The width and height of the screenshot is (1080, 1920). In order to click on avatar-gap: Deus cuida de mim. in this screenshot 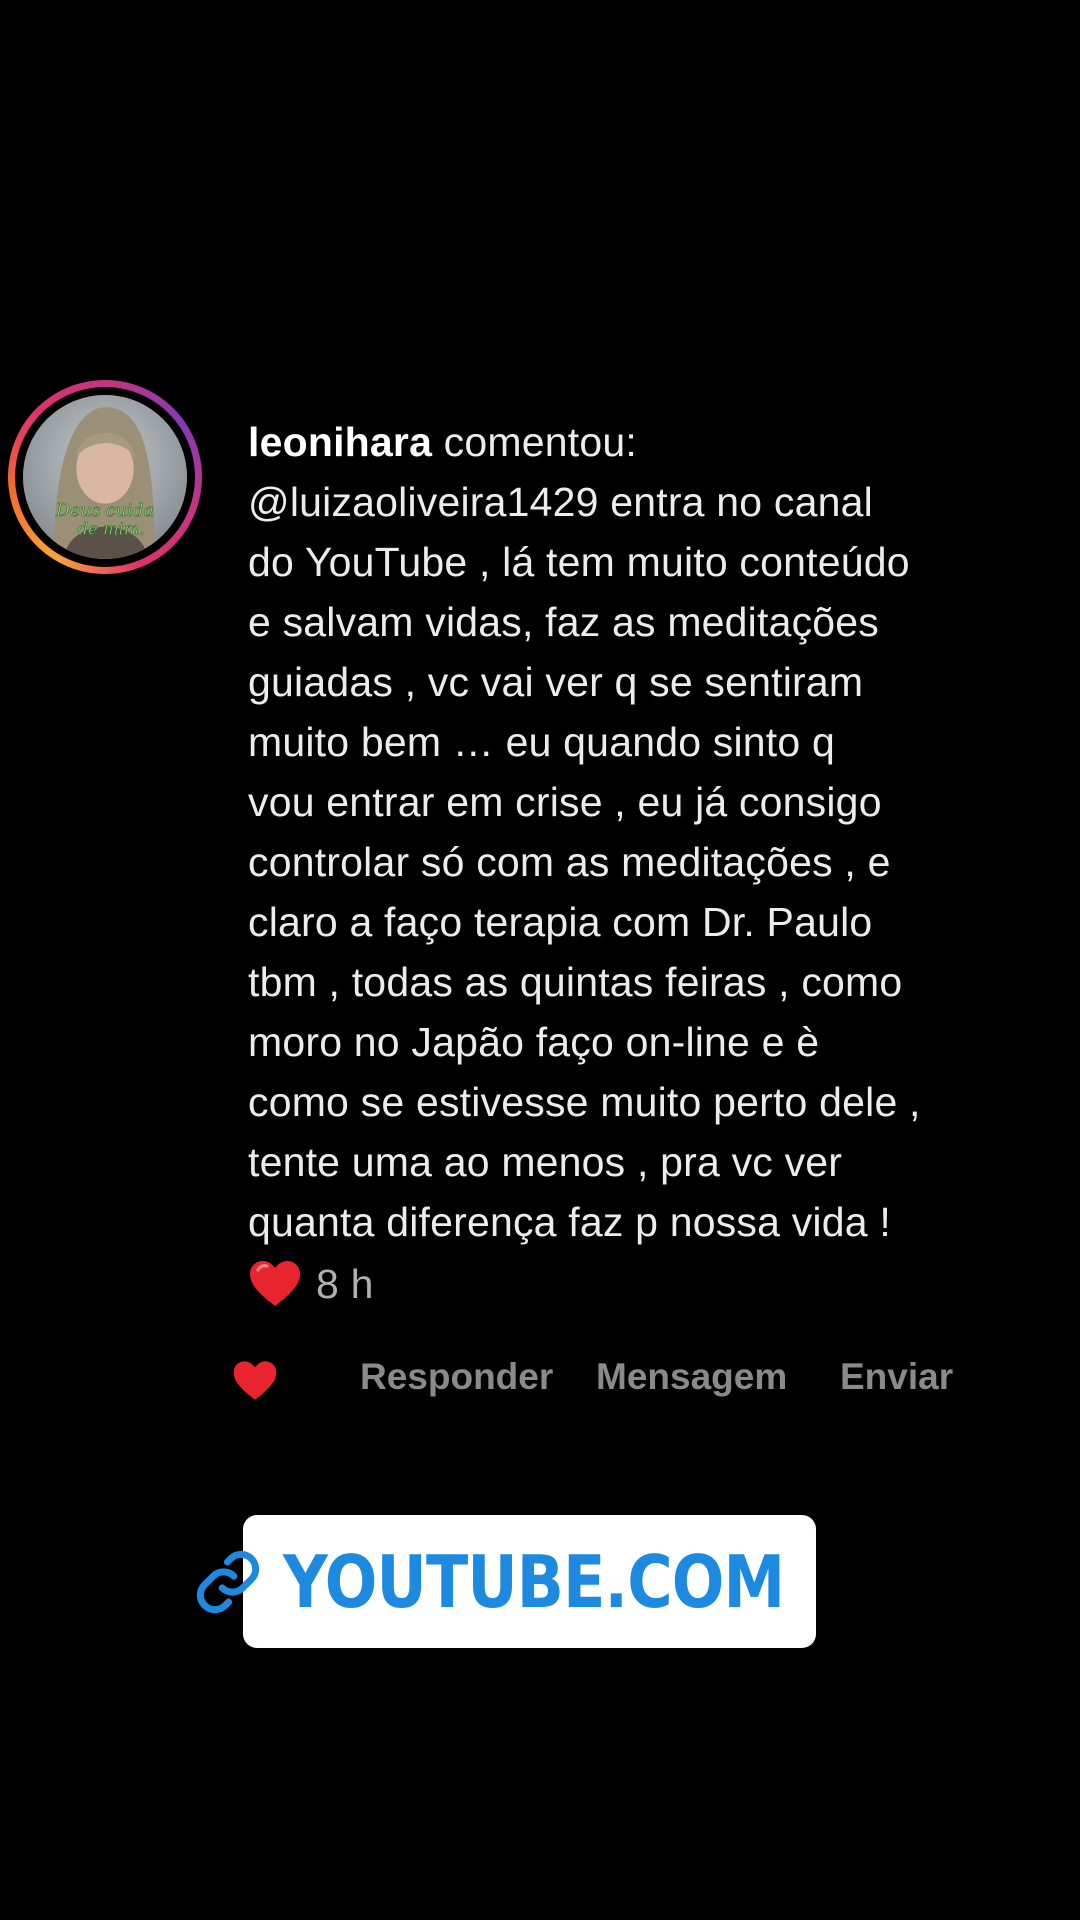, I will do `click(105, 477)`.